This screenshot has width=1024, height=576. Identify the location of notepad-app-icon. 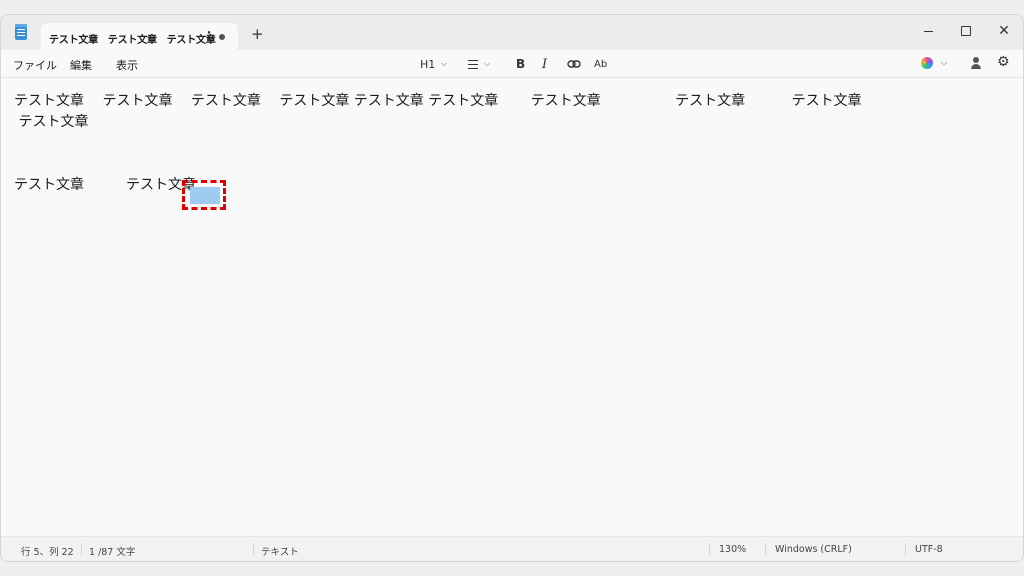
(21, 32).